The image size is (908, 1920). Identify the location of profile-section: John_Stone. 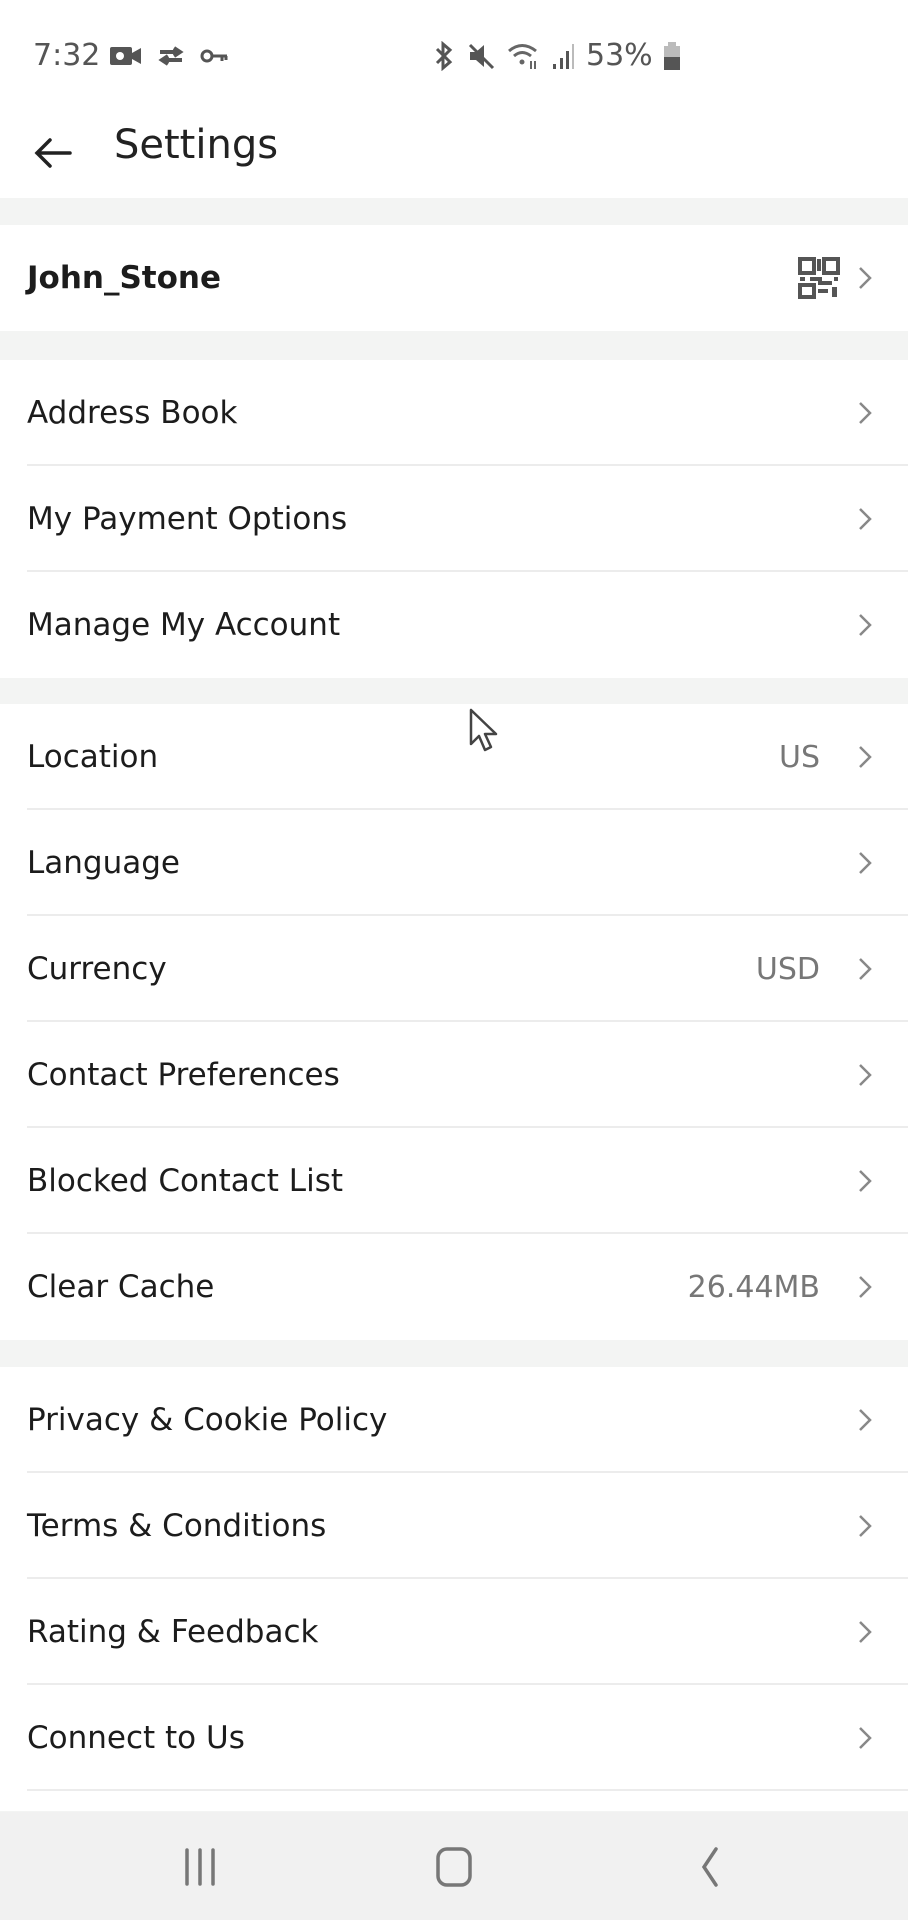
(454, 278).